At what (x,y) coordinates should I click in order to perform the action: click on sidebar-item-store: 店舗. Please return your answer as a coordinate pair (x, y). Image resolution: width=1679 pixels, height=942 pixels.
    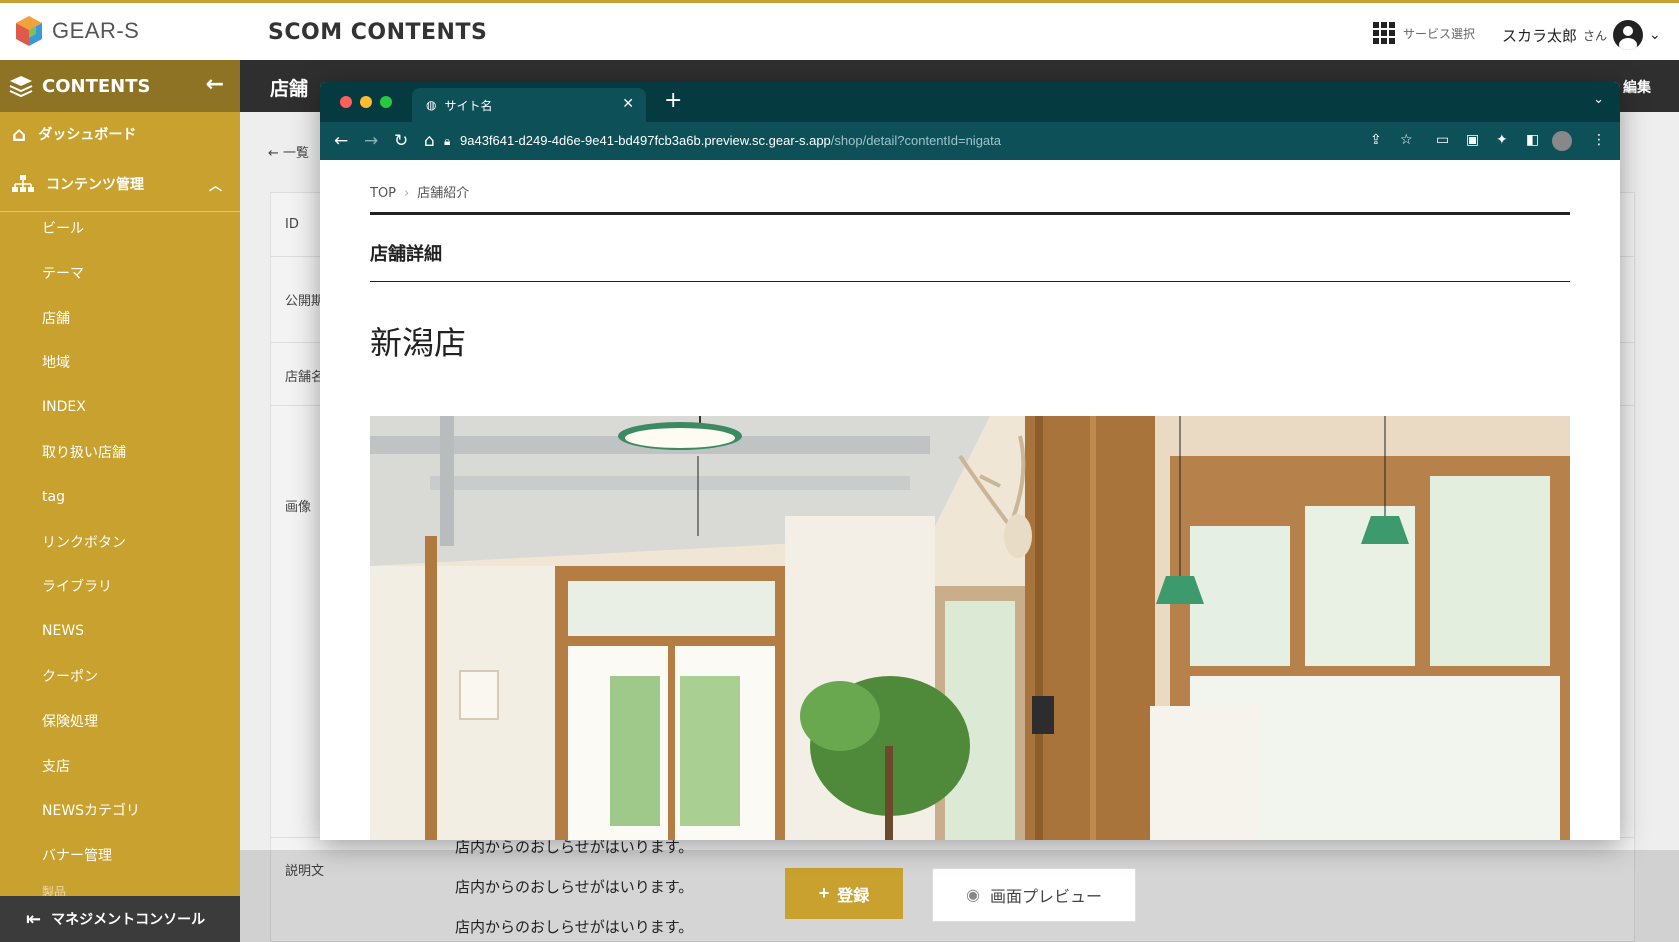
    Looking at the image, I should click on (120, 318).